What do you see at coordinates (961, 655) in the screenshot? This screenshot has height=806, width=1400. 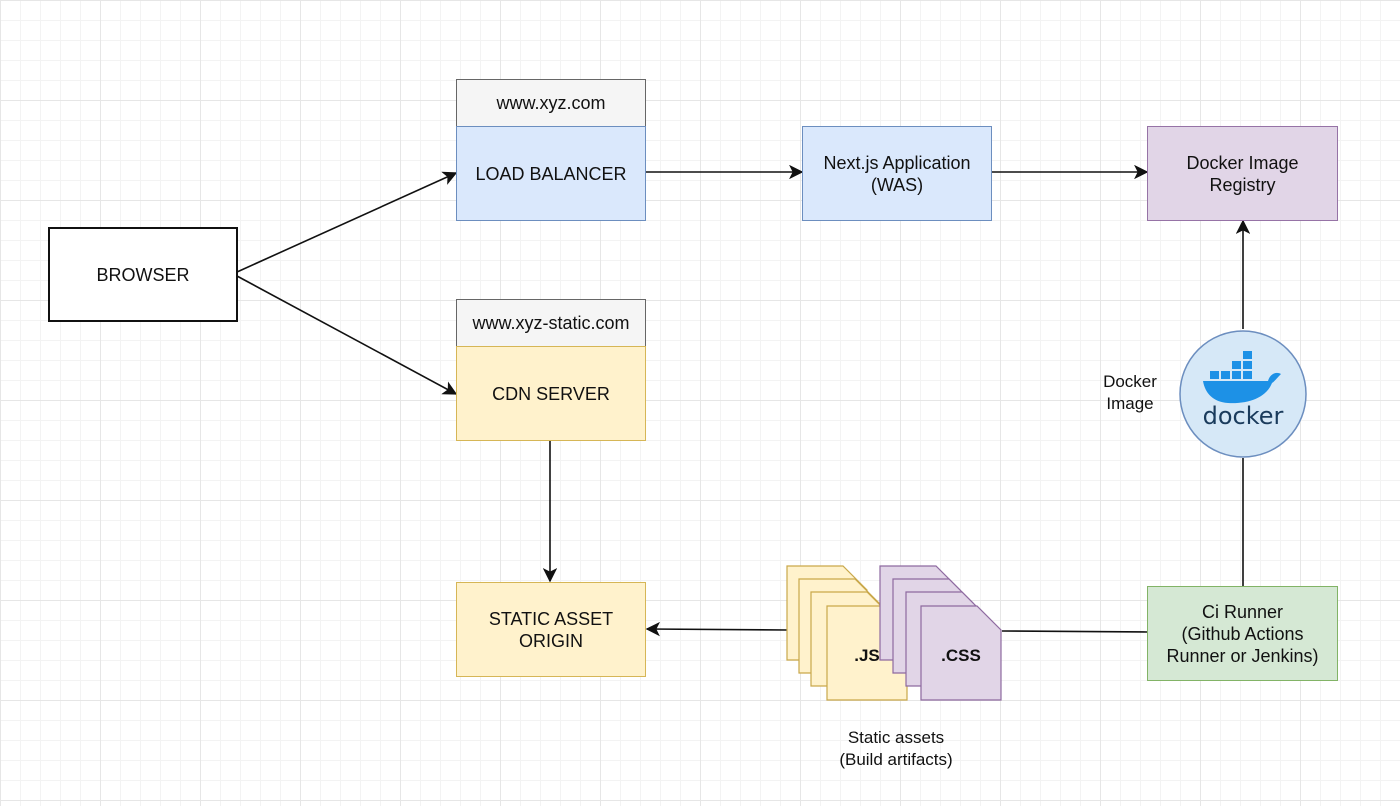 I see `css-file-label: .CSS` at bounding box center [961, 655].